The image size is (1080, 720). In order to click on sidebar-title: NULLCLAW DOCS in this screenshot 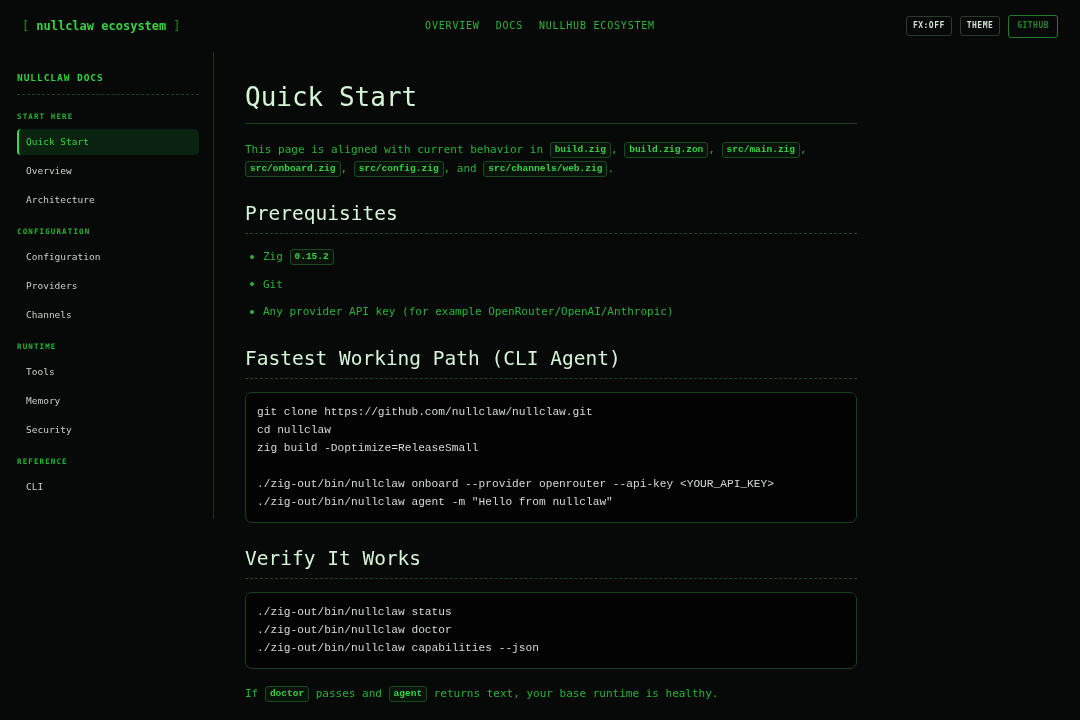, I will do `click(108, 83)`.